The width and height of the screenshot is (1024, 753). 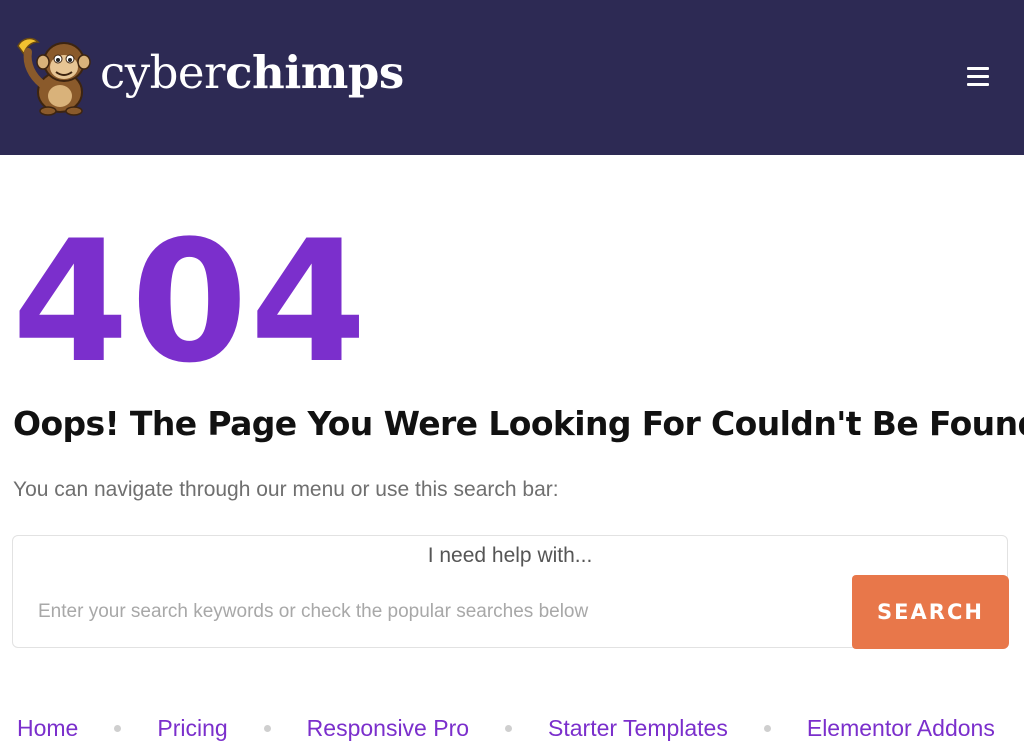 What do you see at coordinates (388, 728) in the screenshot?
I see `popular-link-responsive-pro: Responsive Pro` at bounding box center [388, 728].